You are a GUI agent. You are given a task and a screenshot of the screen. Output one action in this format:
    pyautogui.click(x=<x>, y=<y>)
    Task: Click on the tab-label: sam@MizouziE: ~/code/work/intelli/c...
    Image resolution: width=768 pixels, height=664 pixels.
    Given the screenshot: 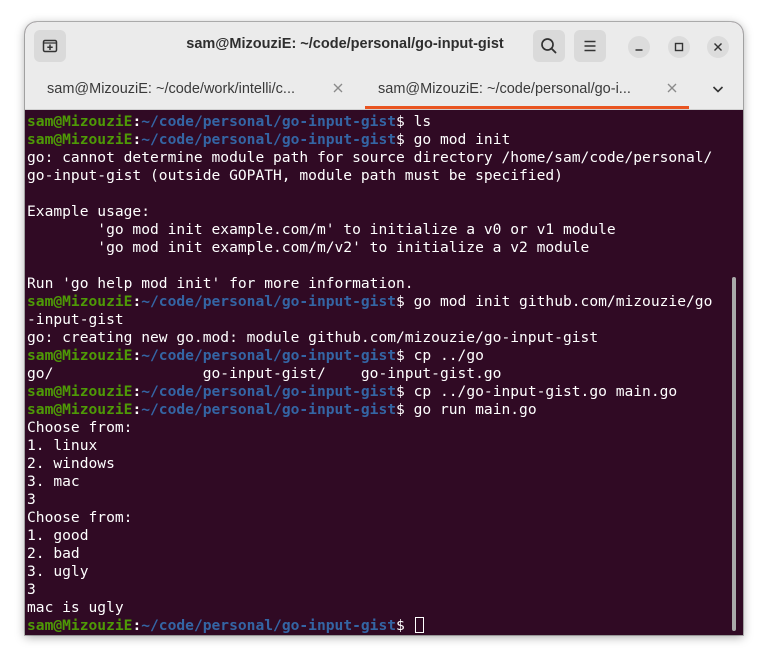 What is the action you would take?
    pyautogui.click(x=171, y=89)
    